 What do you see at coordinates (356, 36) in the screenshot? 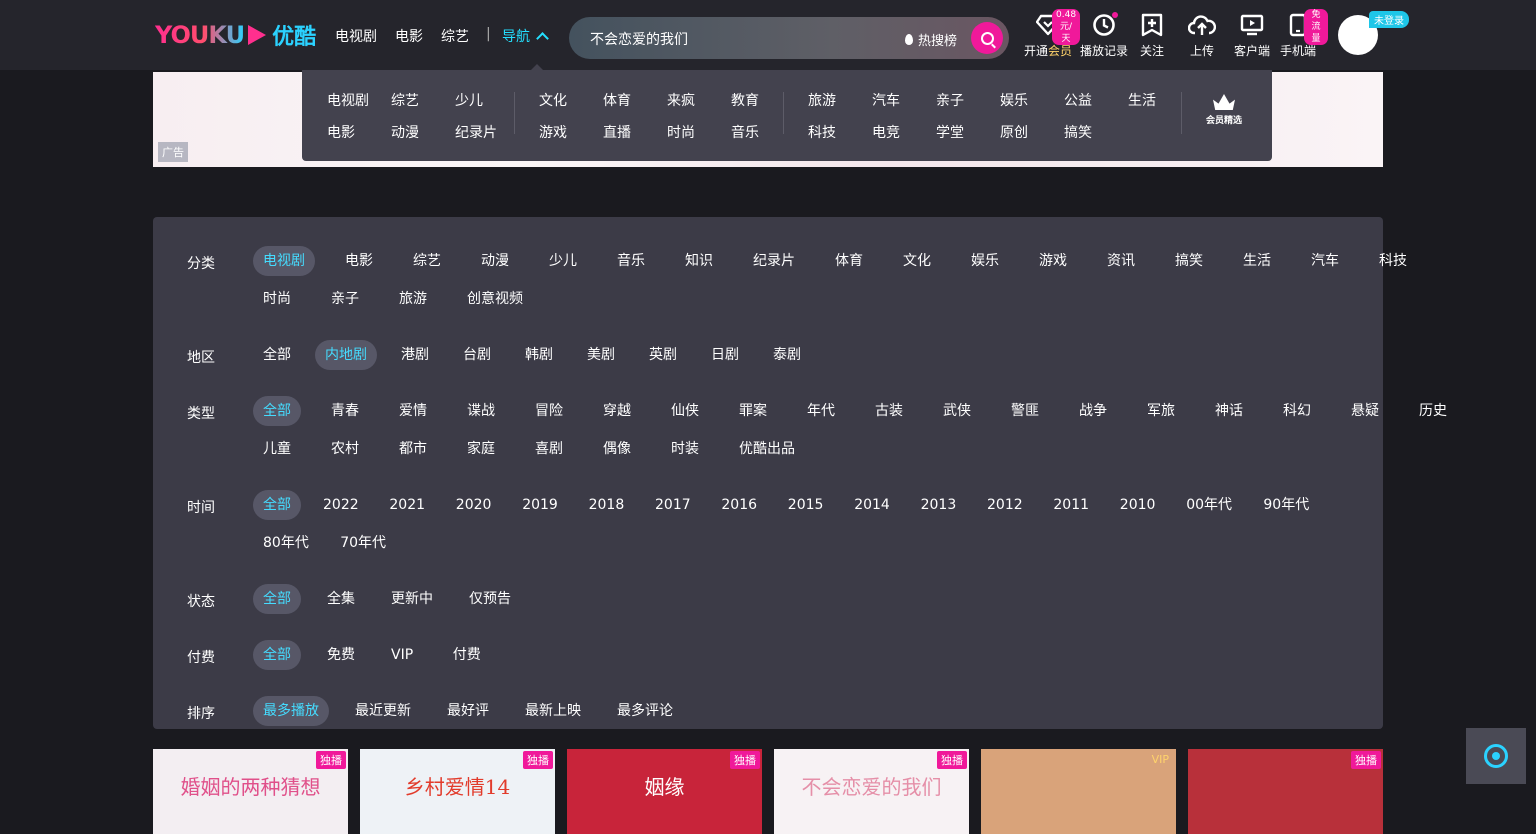
I see `topnav-tv: 电视剧` at bounding box center [356, 36].